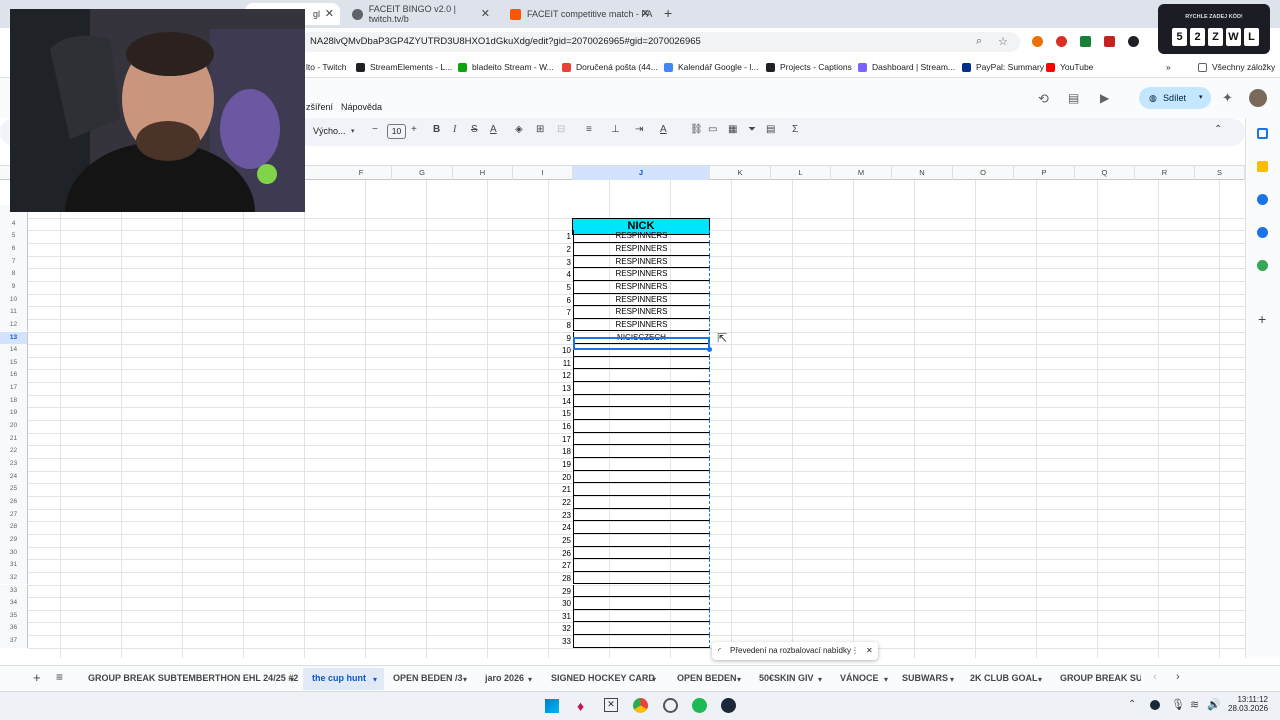 This screenshot has width=1280, height=720. I want to click on italic-icon: I, so click(454, 129).